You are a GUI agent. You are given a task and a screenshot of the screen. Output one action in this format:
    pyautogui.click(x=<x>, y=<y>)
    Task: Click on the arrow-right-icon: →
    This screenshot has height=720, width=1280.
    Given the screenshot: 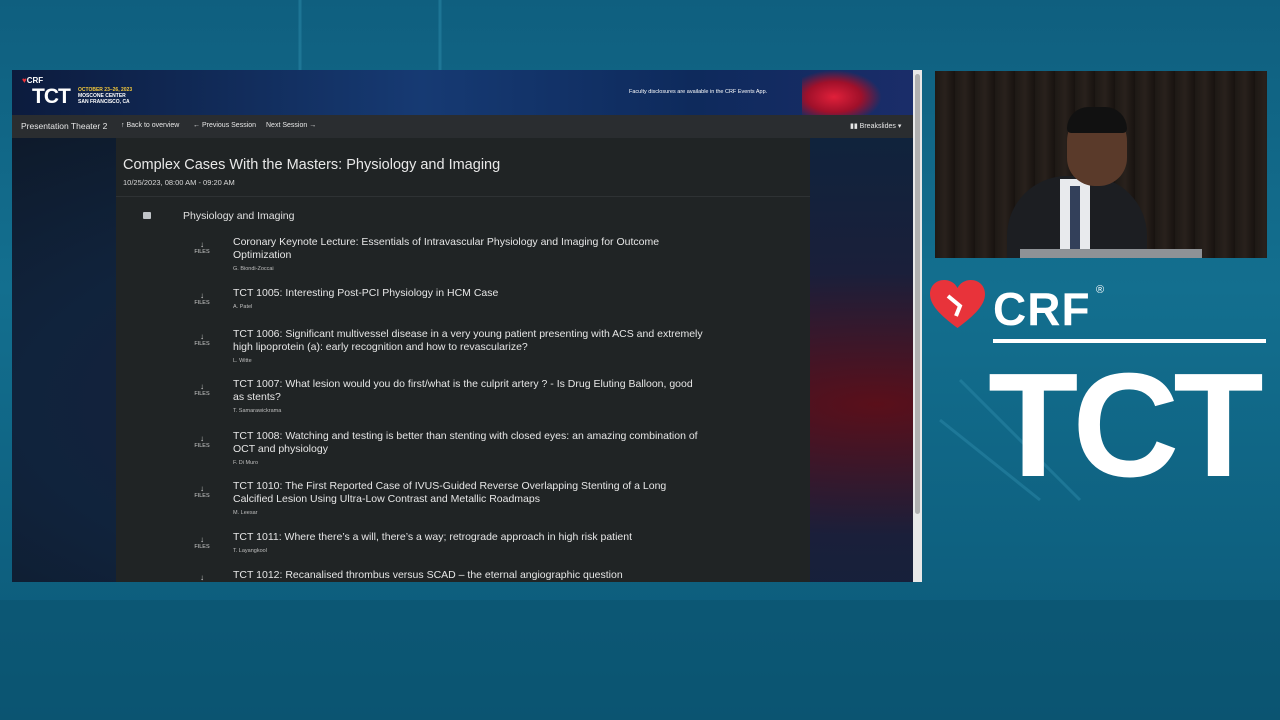 What is the action you would take?
    pyautogui.click(x=312, y=125)
    